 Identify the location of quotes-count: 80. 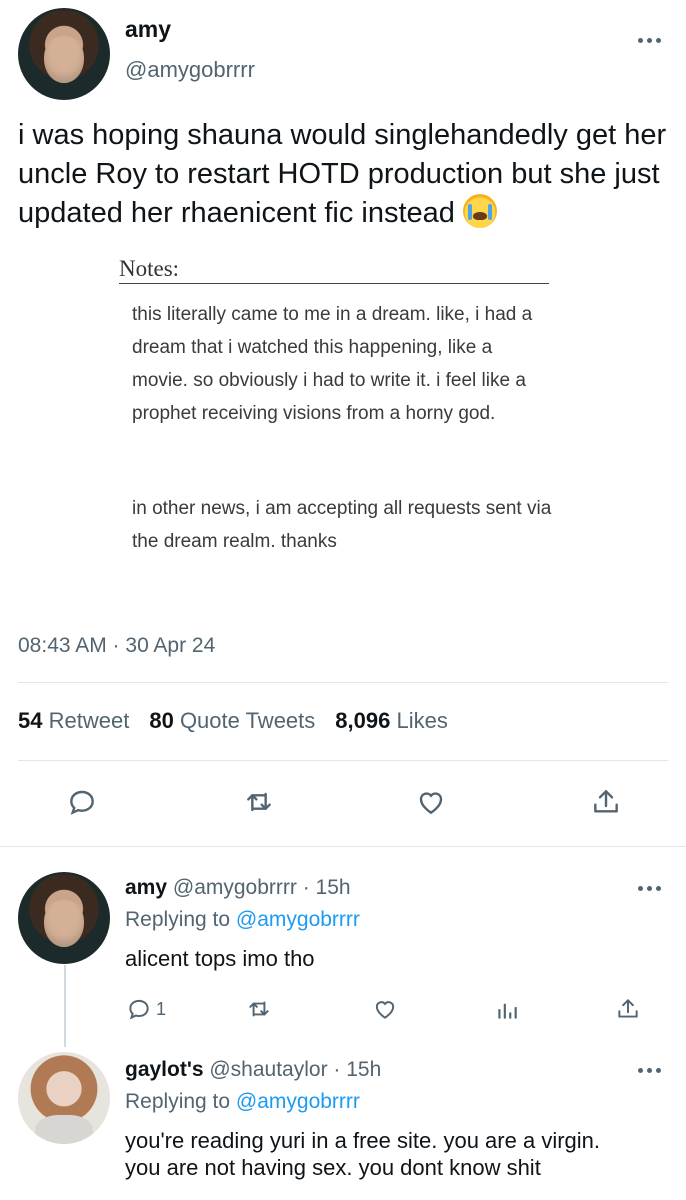
(161, 720).